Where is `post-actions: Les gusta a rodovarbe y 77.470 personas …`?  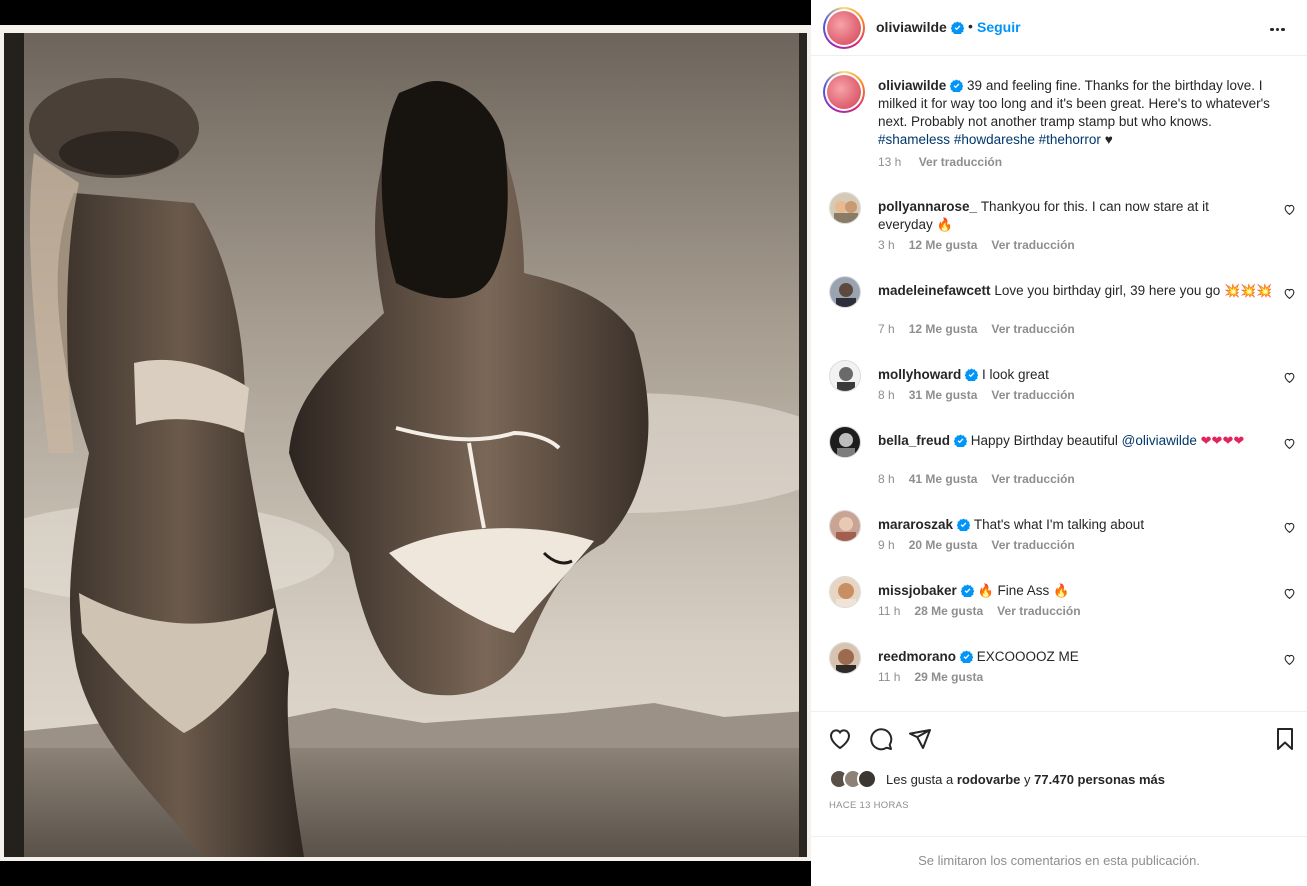
post-actions: Les gusta a rodovarbe y 77.470 personas … is located at coordinates (1059, 773).